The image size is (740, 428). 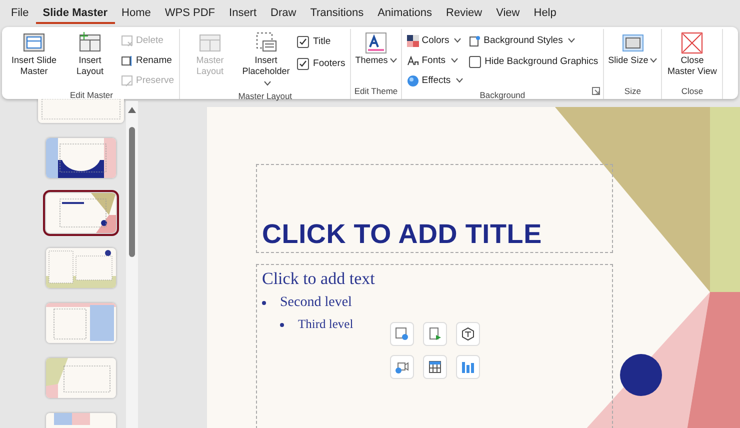 I want to click on dropdown-button: Colors, so click(x=434, y=40).